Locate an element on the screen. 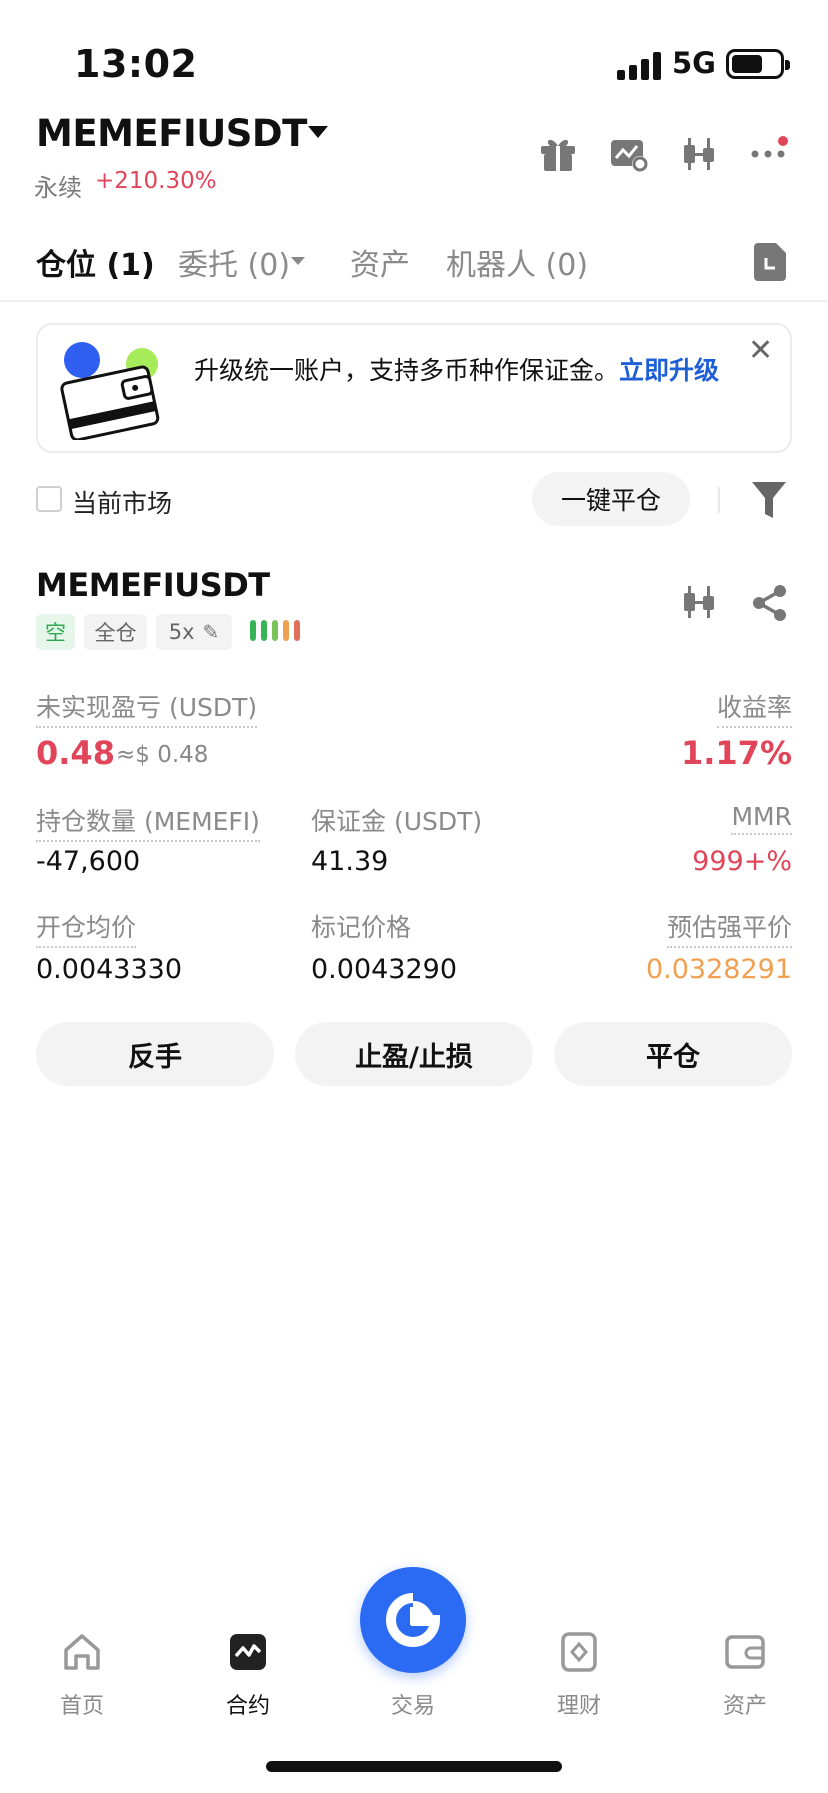 This screenshot has height=1793, width=828. roe-label: 收益率 is located at coordinates (754, 708).